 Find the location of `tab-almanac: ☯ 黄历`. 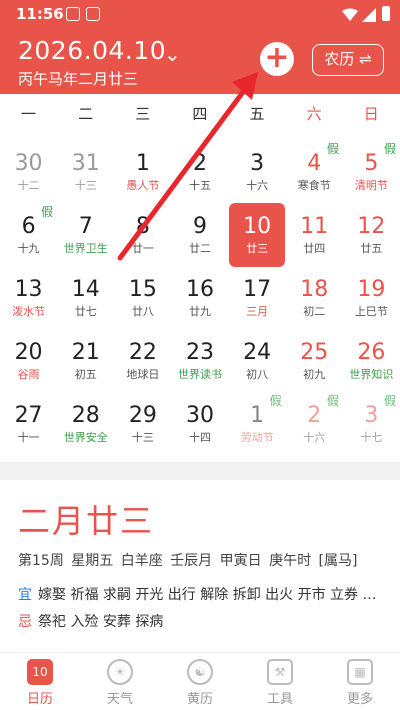

tab-almanac: ☯ 黄历 is located at coordinates (200, 681).